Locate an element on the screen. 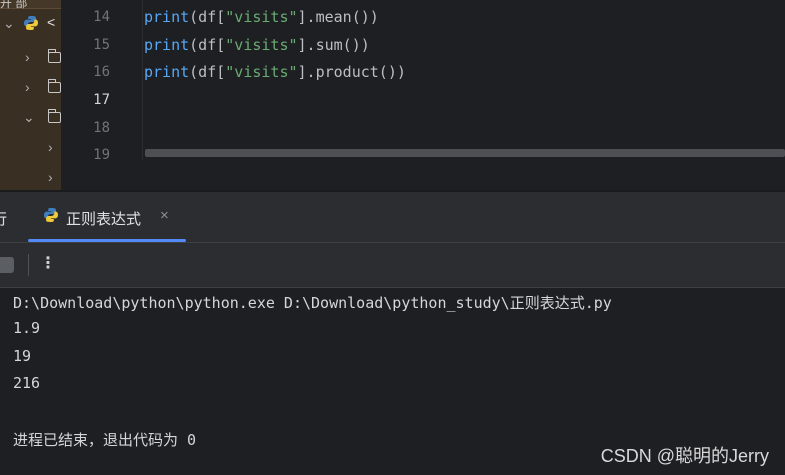 This screenshot has height=475, width=785. tree-header: 开 部 is located at coordinates (30, 5).